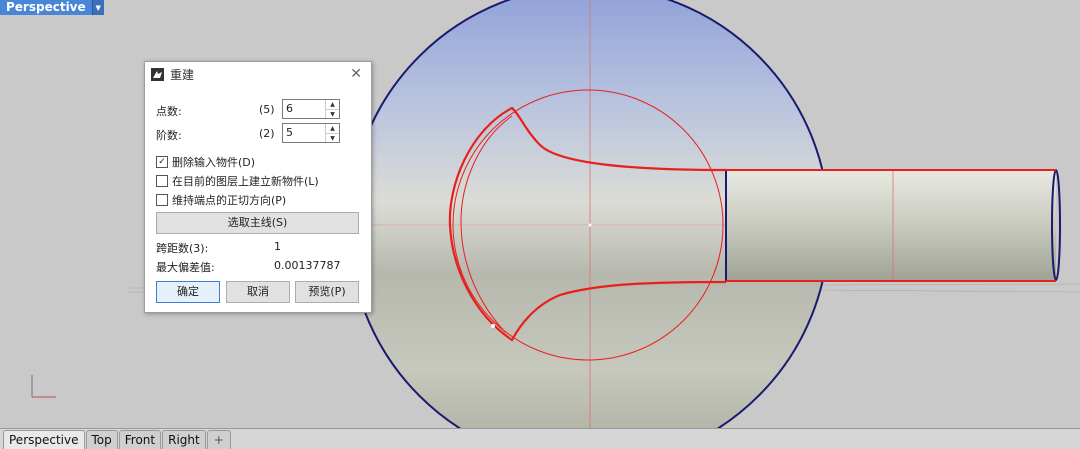  What do you see at coordinates (540, 438) in the screenshot?
I see `viewport-tab-bar: Perspective Top Front Right +` at bounding box center [540, 438].